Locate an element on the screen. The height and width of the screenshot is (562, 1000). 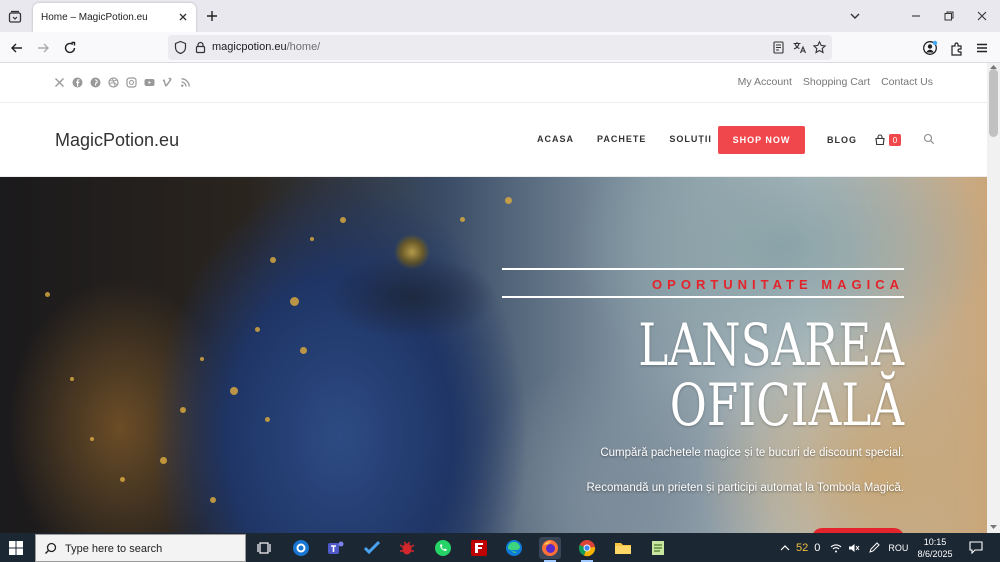
shop-now-button: SHOP NOW is located at coordinates (761, 140).